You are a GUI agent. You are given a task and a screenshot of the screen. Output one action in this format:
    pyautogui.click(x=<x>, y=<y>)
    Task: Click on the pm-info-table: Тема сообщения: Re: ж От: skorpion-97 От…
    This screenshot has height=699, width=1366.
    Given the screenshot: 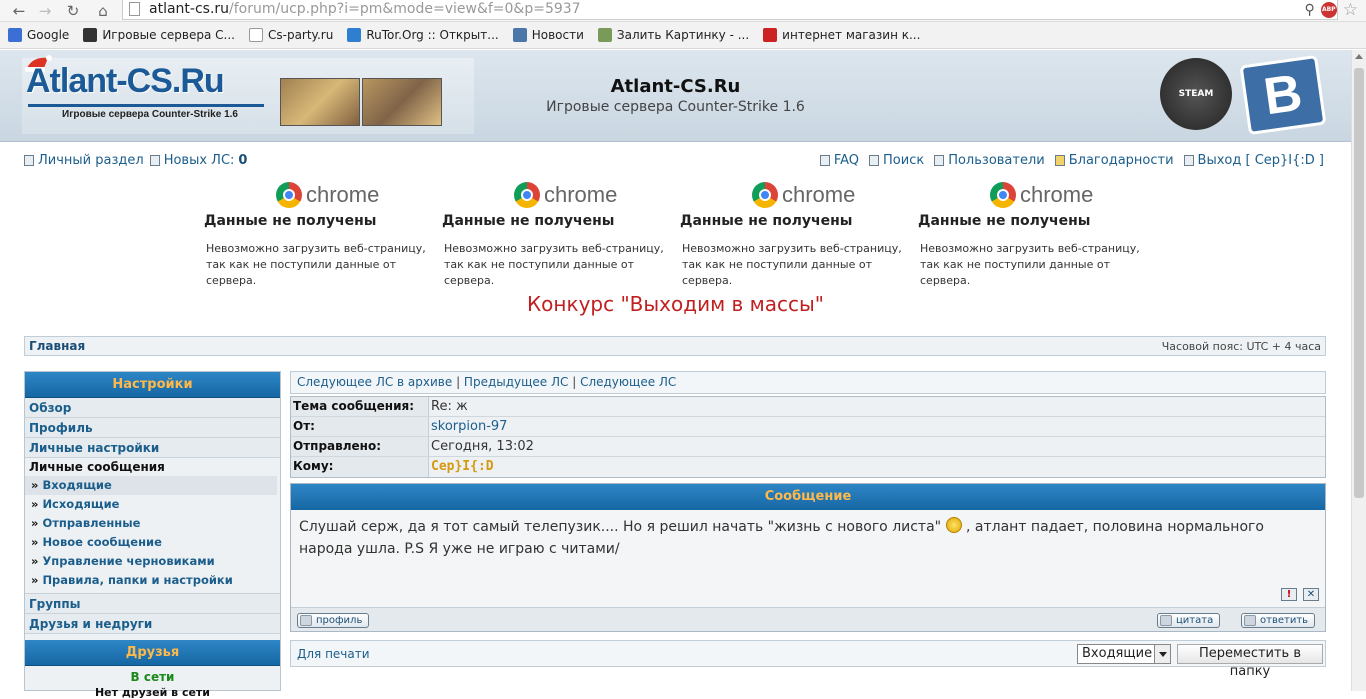 What is the action you would take?
    pyautogui.click(x=808, y=437)
    